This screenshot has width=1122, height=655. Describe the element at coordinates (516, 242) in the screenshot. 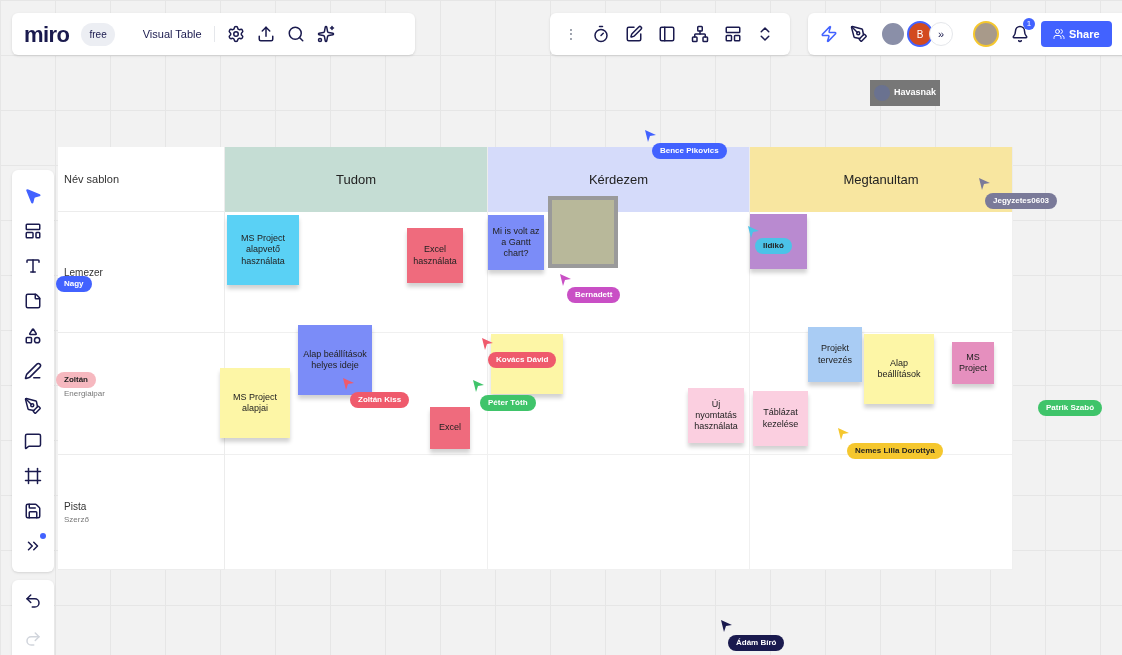

I see `sticky-note: Mi is volt az a Gantt chart?` at that location.